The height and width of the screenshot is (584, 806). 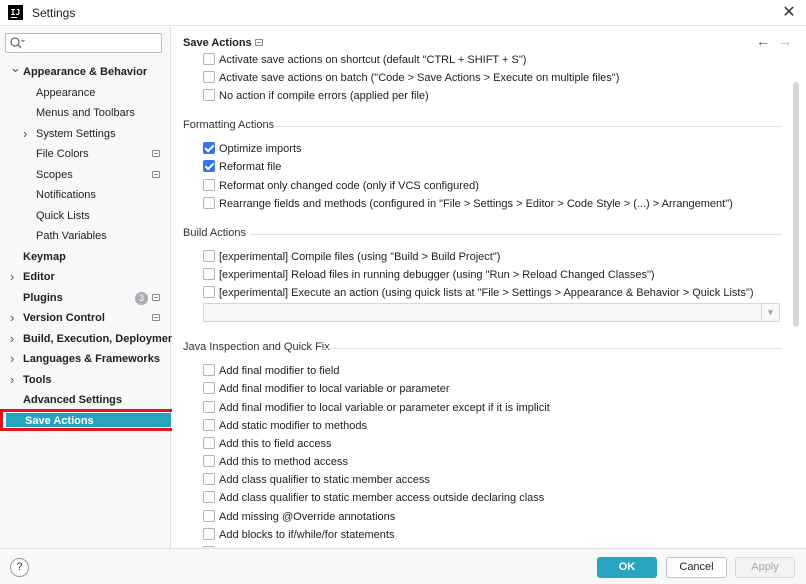 I want to click on sidebar-item-editor: › Editor, so click(x=85, y=277).